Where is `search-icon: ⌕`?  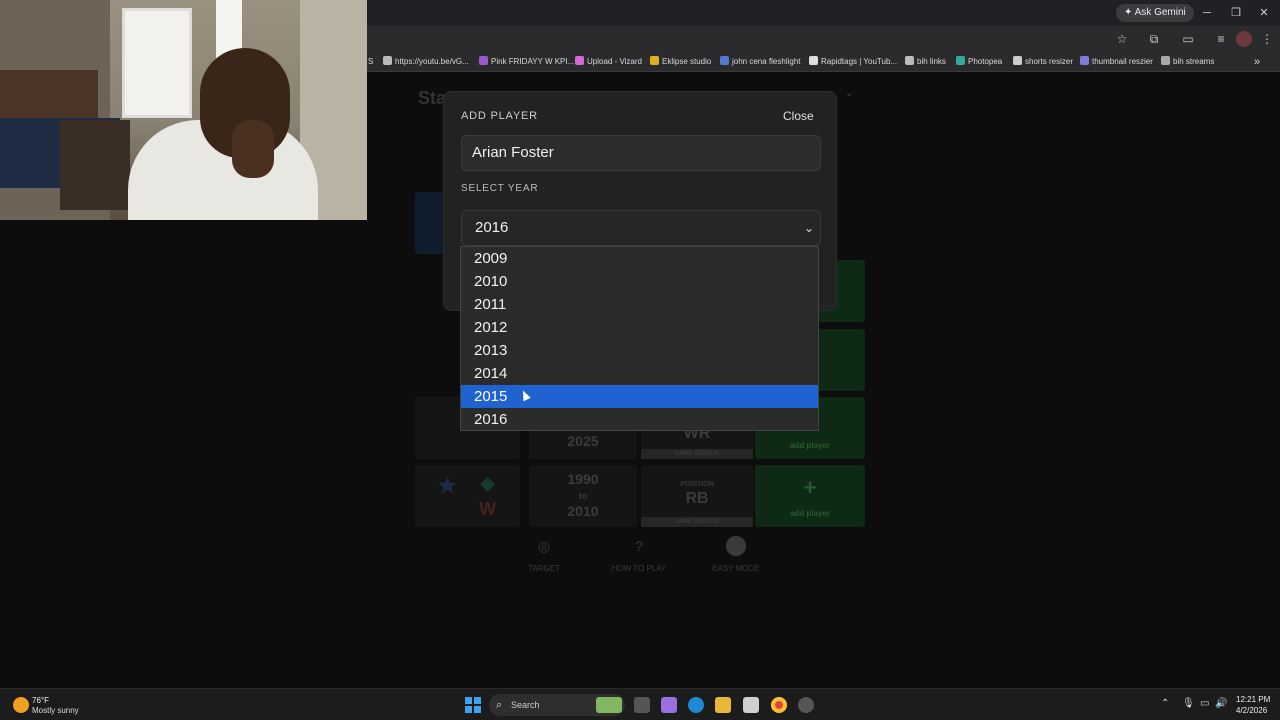
search-icon: ⌕ is located at coordinates (499, 705).